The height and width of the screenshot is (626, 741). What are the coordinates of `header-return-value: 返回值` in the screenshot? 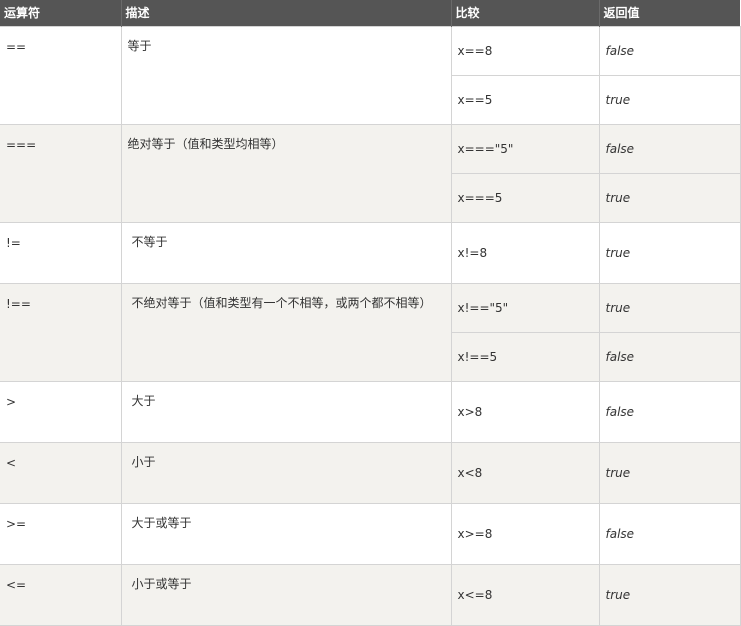 It's located at (669, 13).